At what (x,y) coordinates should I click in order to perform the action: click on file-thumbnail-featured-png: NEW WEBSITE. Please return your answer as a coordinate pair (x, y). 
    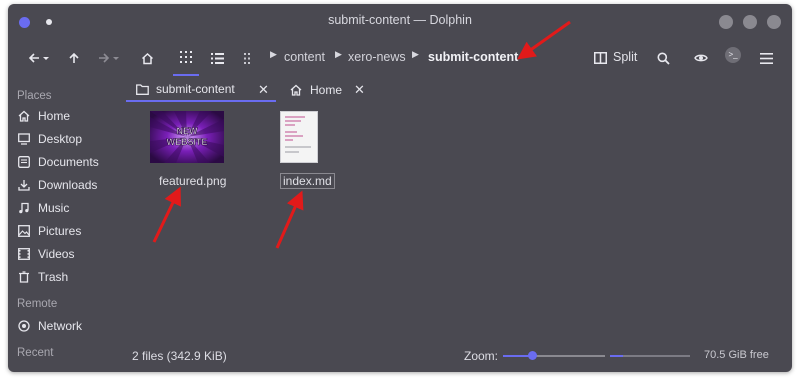
    Looking at the image, I should click on (187, 137).